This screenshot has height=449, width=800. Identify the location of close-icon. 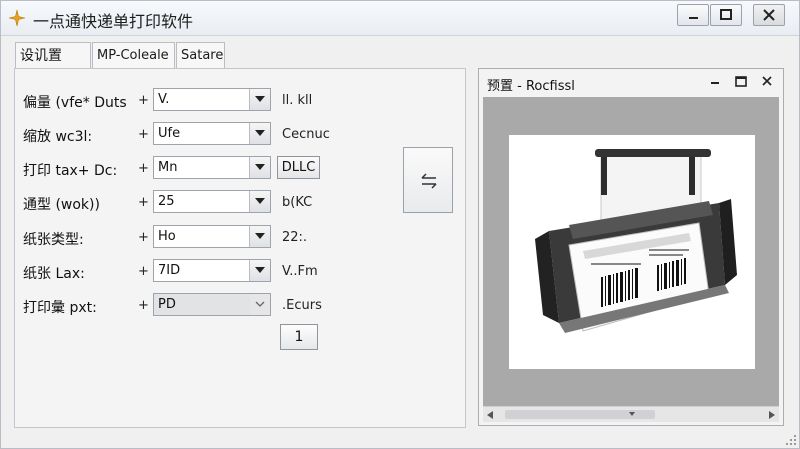
(769, 15).